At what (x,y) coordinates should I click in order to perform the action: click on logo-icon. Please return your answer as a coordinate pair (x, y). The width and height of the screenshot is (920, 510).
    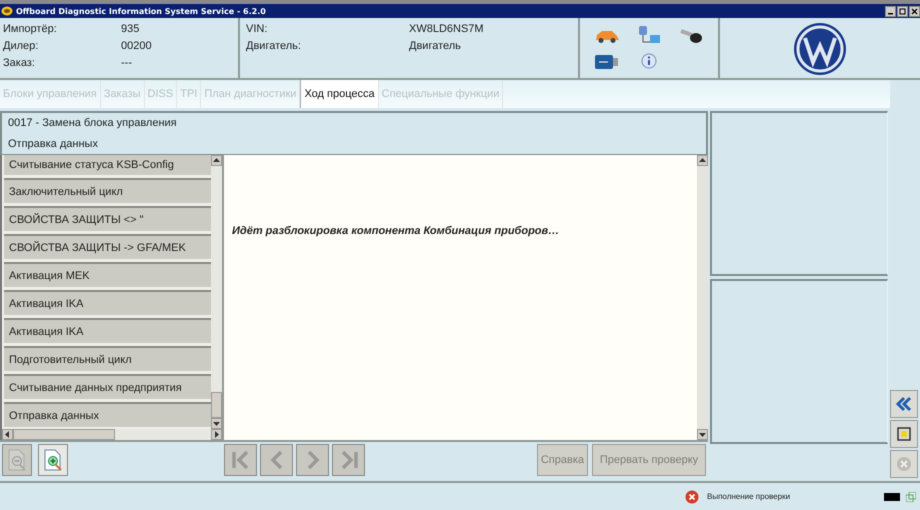
    Looking at the image, I should click on (820, 49).